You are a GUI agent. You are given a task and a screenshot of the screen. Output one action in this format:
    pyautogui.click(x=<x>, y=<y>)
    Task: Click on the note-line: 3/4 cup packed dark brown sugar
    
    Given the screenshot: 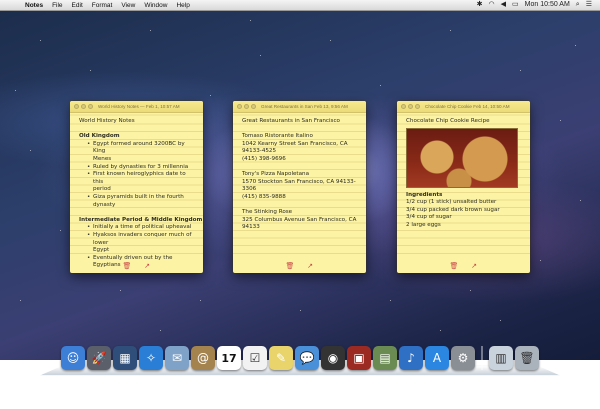 What is the action you would take?
    pyautogui.click(x=453, y=209)
    